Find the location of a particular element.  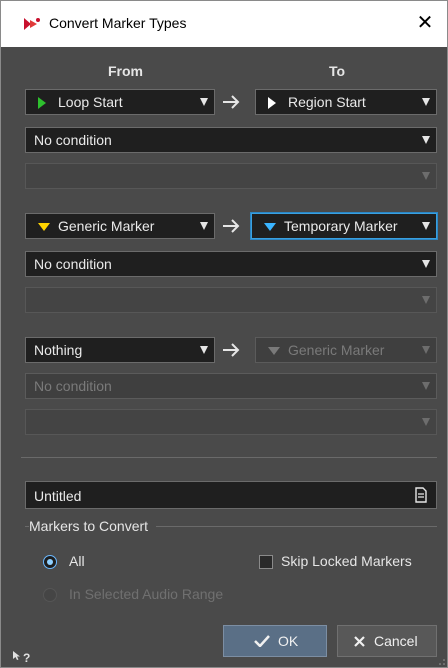

preset-name-field is located at coordinates (231, 495).